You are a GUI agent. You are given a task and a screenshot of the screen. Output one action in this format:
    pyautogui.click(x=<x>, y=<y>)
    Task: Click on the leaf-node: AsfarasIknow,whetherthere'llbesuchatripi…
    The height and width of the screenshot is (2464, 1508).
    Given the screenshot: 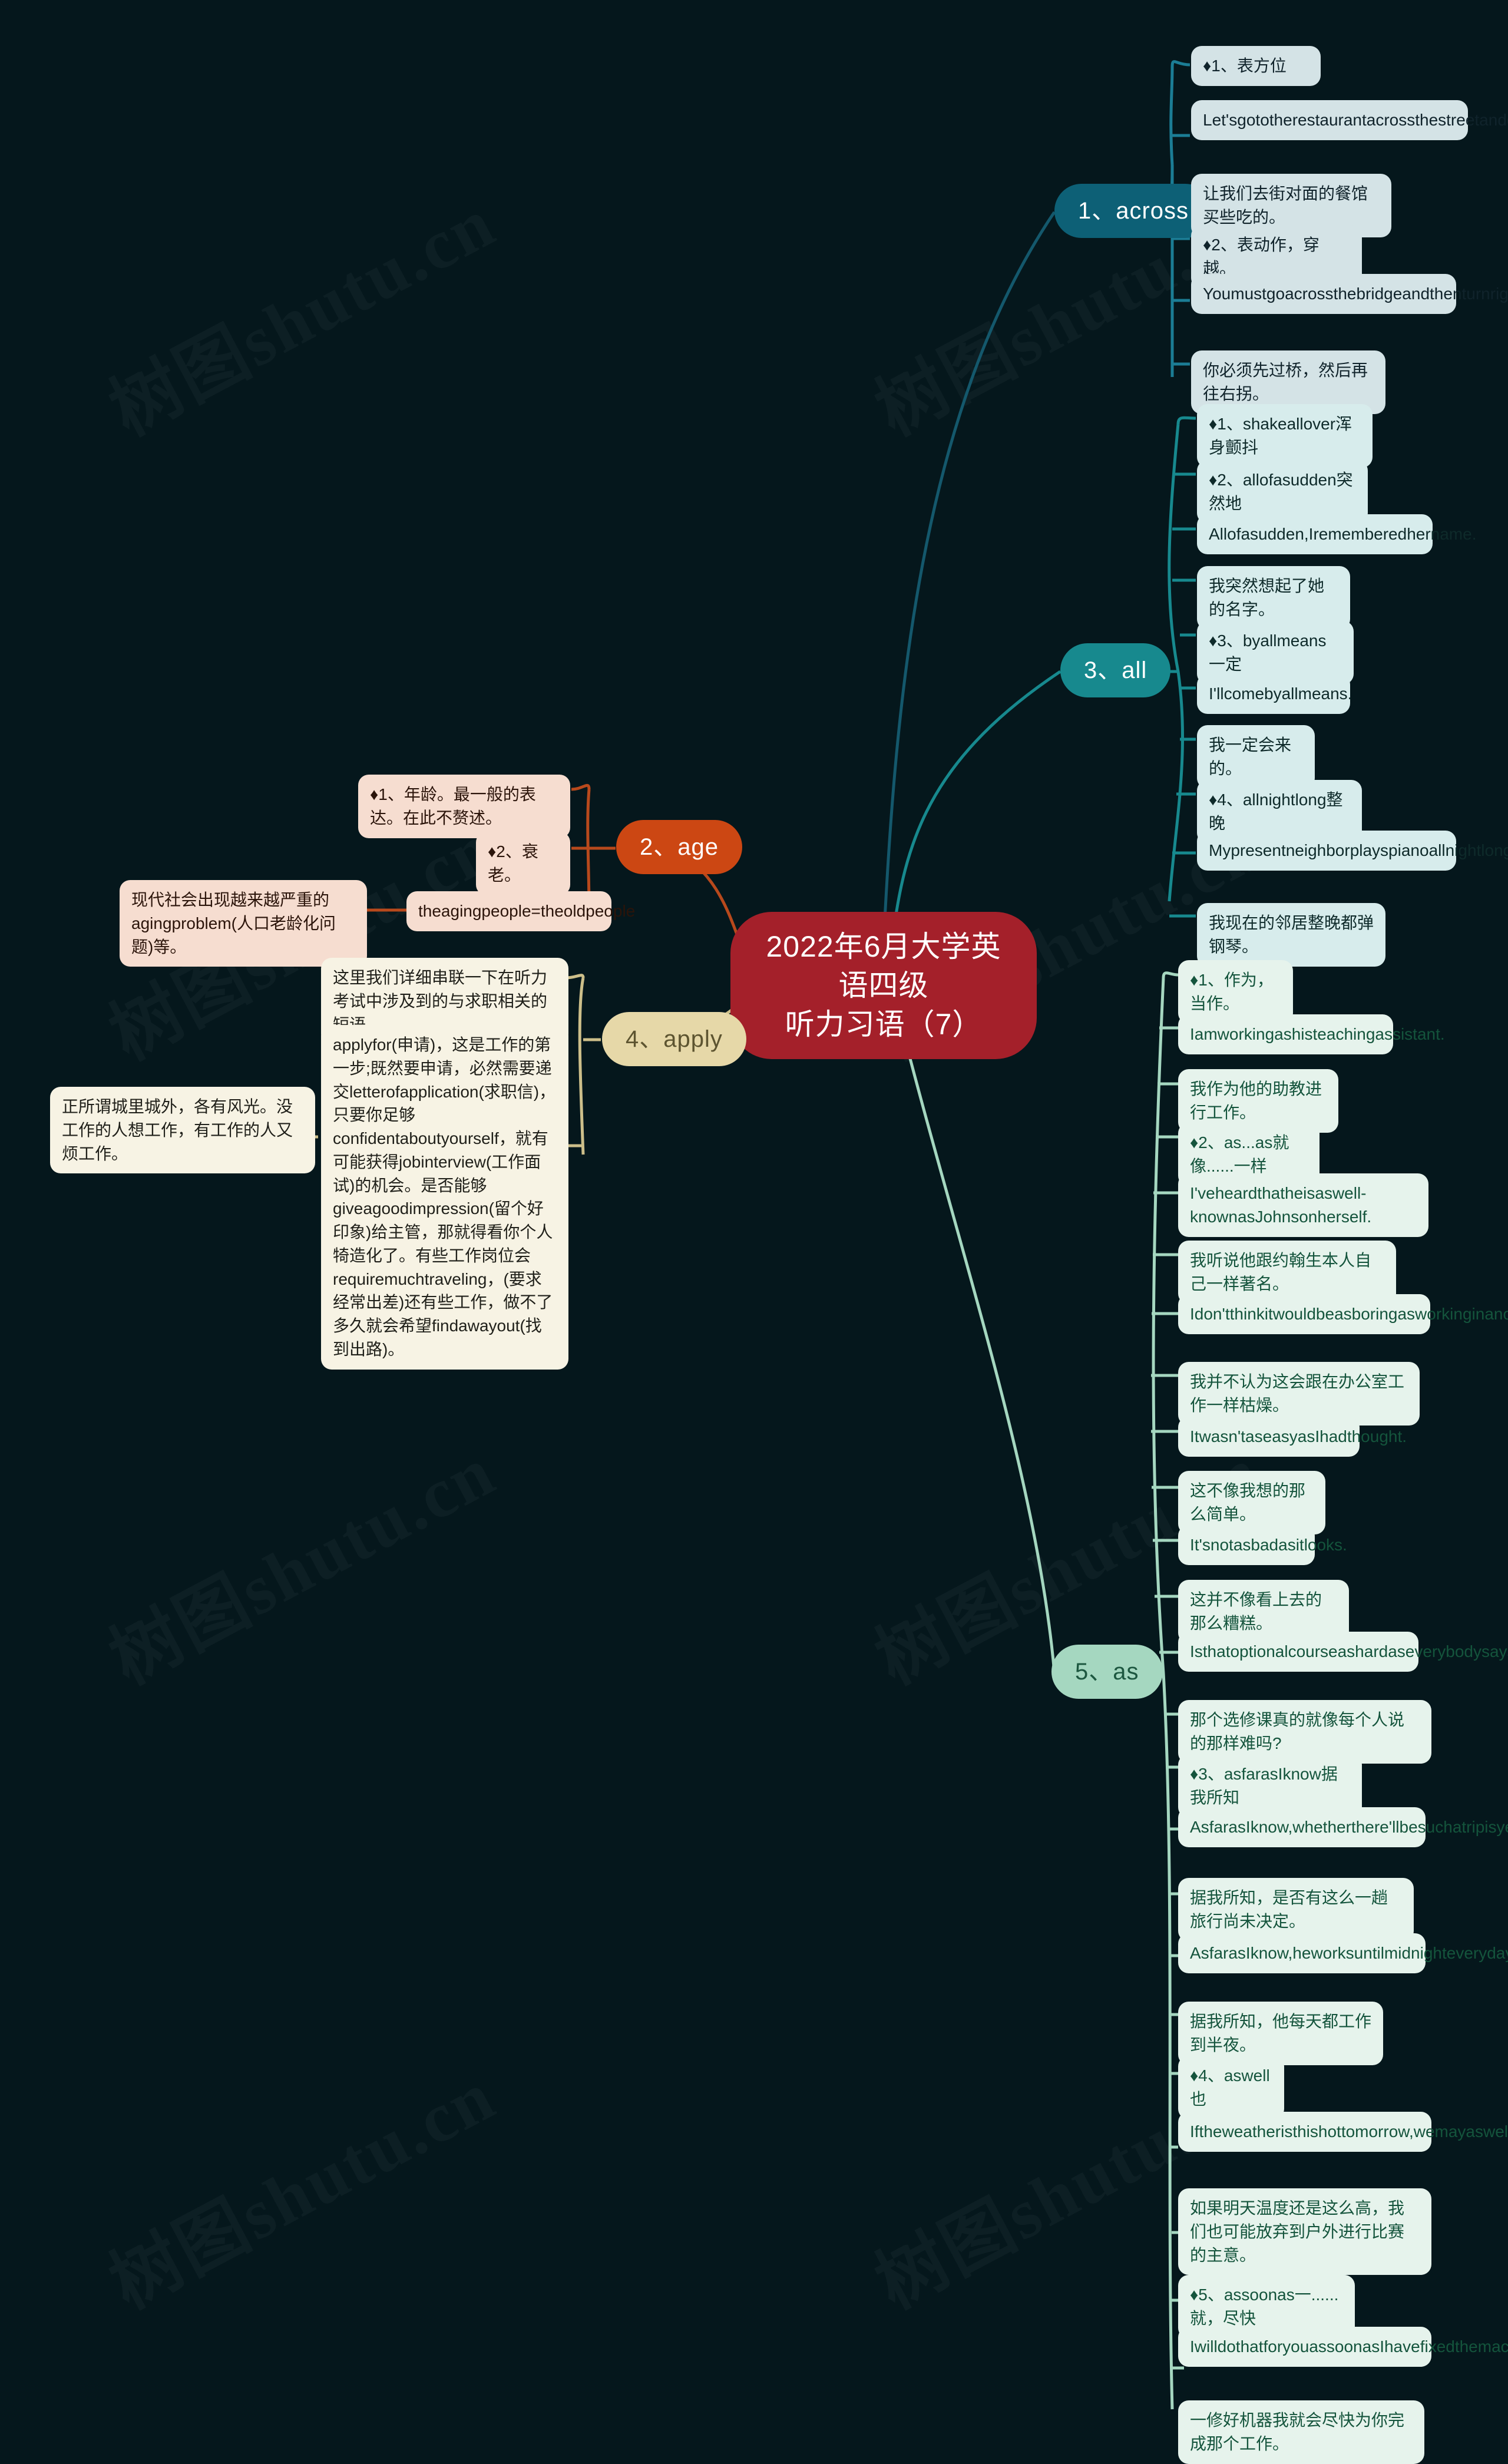 What is the action you would take?
    pyautogui.click(x=1343, y=1827)
    